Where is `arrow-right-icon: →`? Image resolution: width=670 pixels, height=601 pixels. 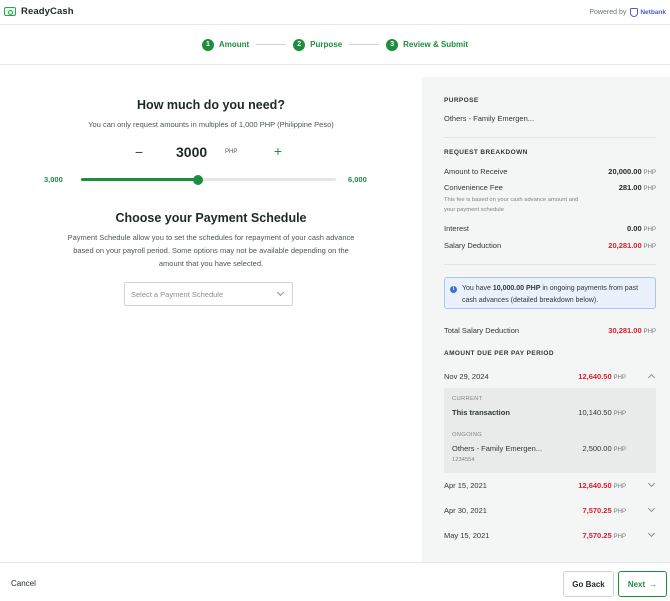 arrow-right-icon: → is located at coordinates (653, 584).